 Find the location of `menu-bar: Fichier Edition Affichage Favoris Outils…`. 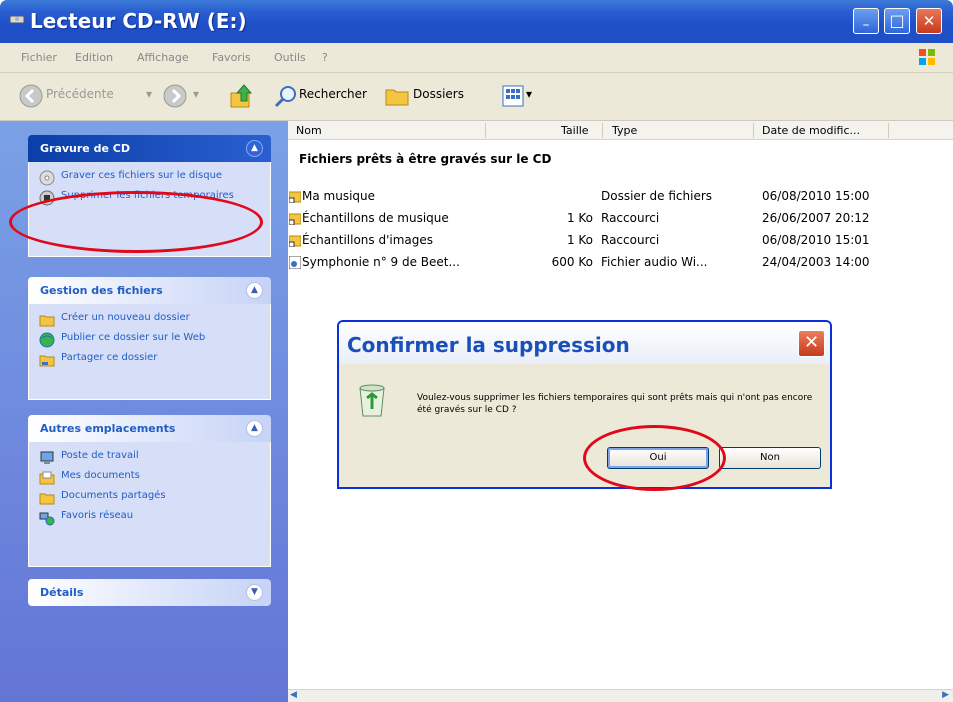

menu-bar: Fichier Edition Affichage Favoris Outils… is located at coordinates (476, 58).